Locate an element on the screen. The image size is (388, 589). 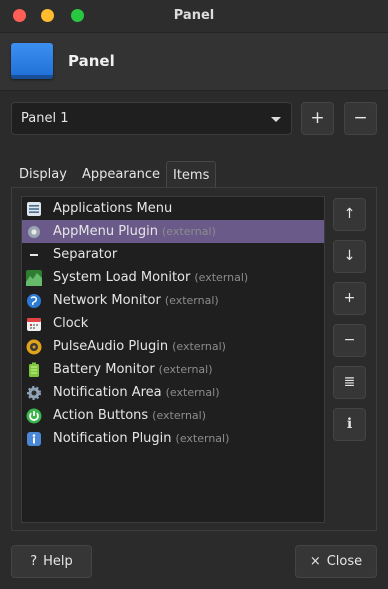
list-item-label: Notification Area is located at coordinates (107, 392).